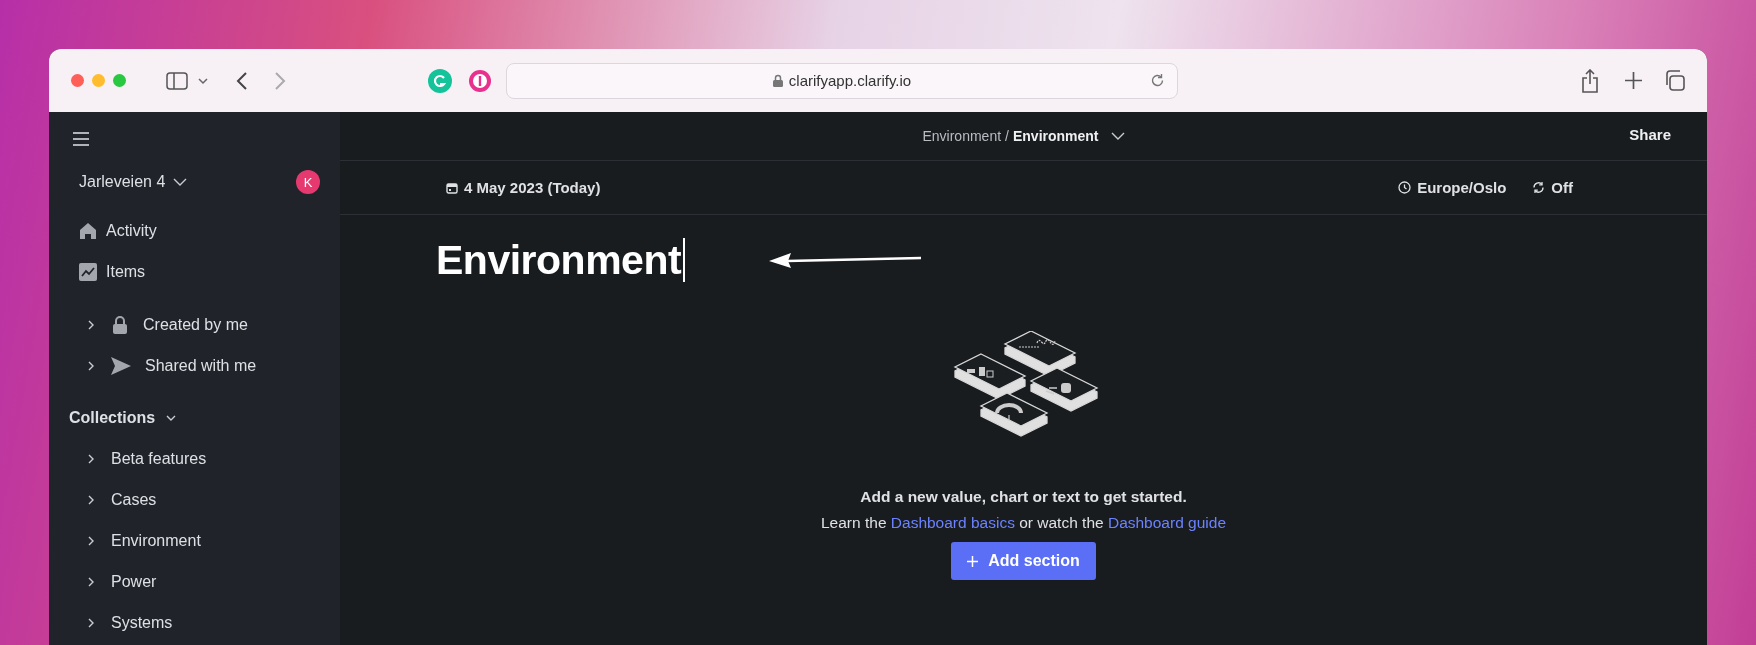 This screenshot has width=1756, height=645. What do you see at coordinates (480, 80) in the screenshot?
I see `password-extension-icon` at bounding box center [480, 80].